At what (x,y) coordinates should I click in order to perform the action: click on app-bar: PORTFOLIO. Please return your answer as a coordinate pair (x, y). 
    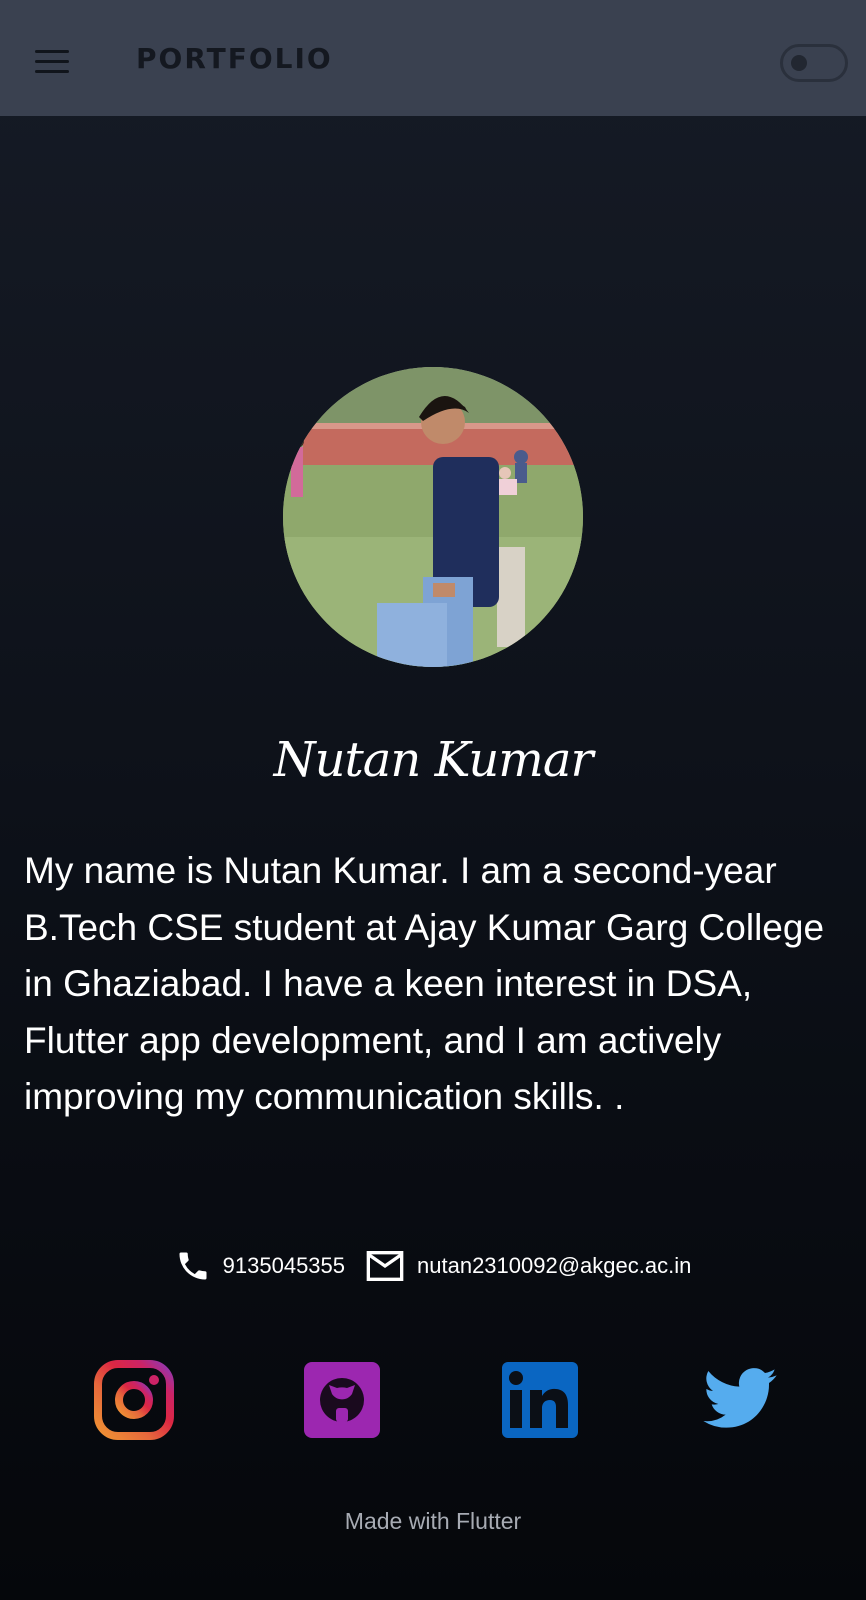
    Looking at the image, I should click on (433, 58).